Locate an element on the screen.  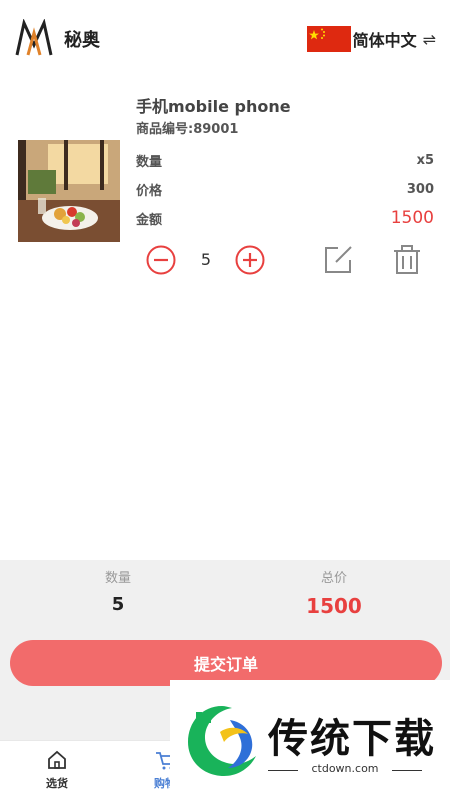
quantity-row: 数量 x5 is located at coordinates (285, 160).